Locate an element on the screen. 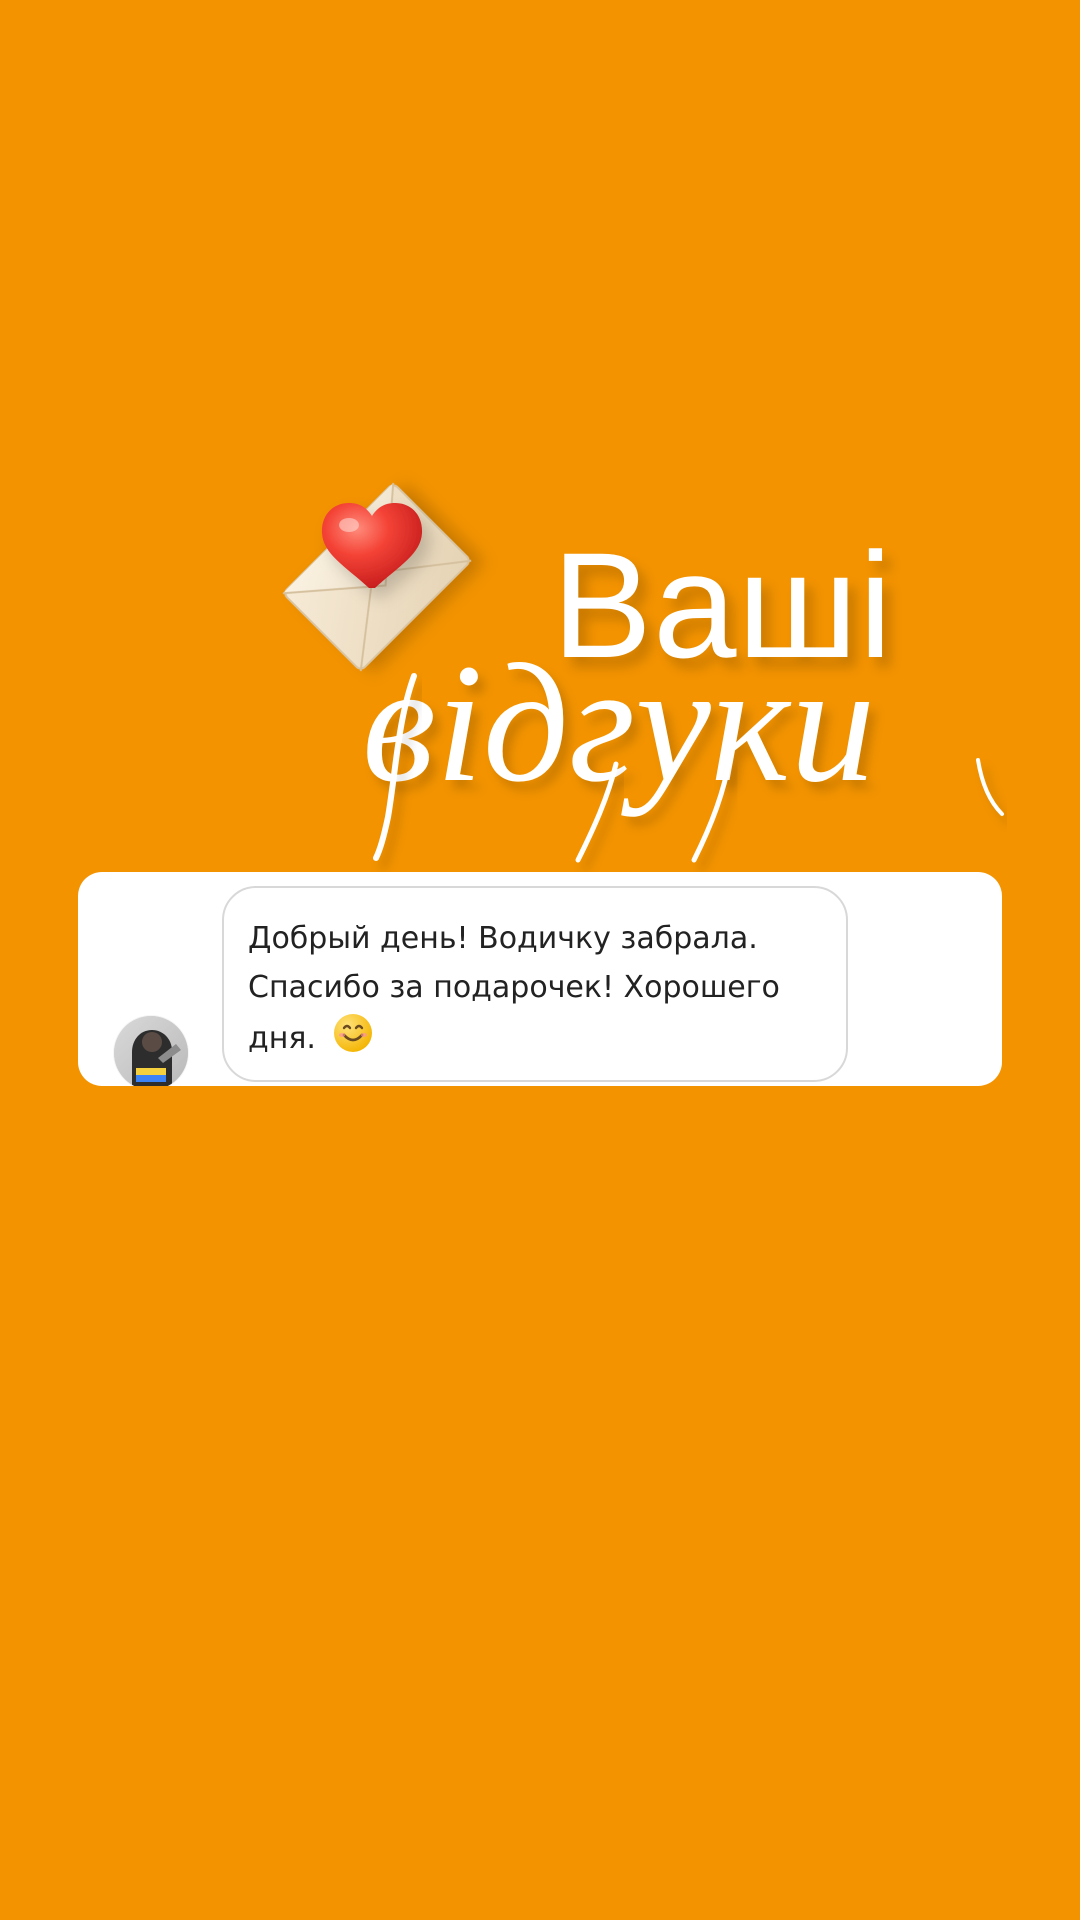 This screenshot has height=1920, width=1080. title-script: відгуки is located at coordinates (683, 746).